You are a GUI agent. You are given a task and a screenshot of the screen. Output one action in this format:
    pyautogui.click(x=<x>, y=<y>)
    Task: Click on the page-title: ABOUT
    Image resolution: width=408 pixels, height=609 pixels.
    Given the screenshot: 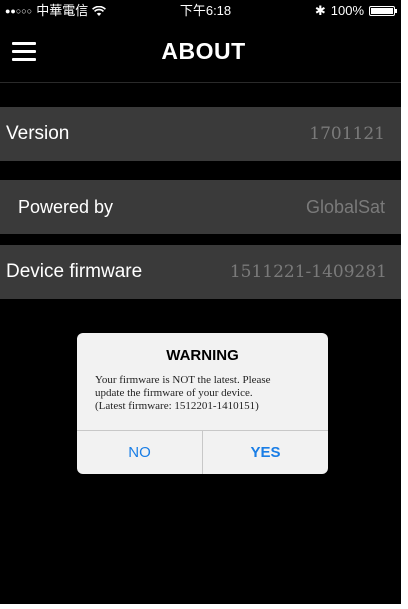 What is the action you would take?
    pyautogui.click(x=203, y=51)
    